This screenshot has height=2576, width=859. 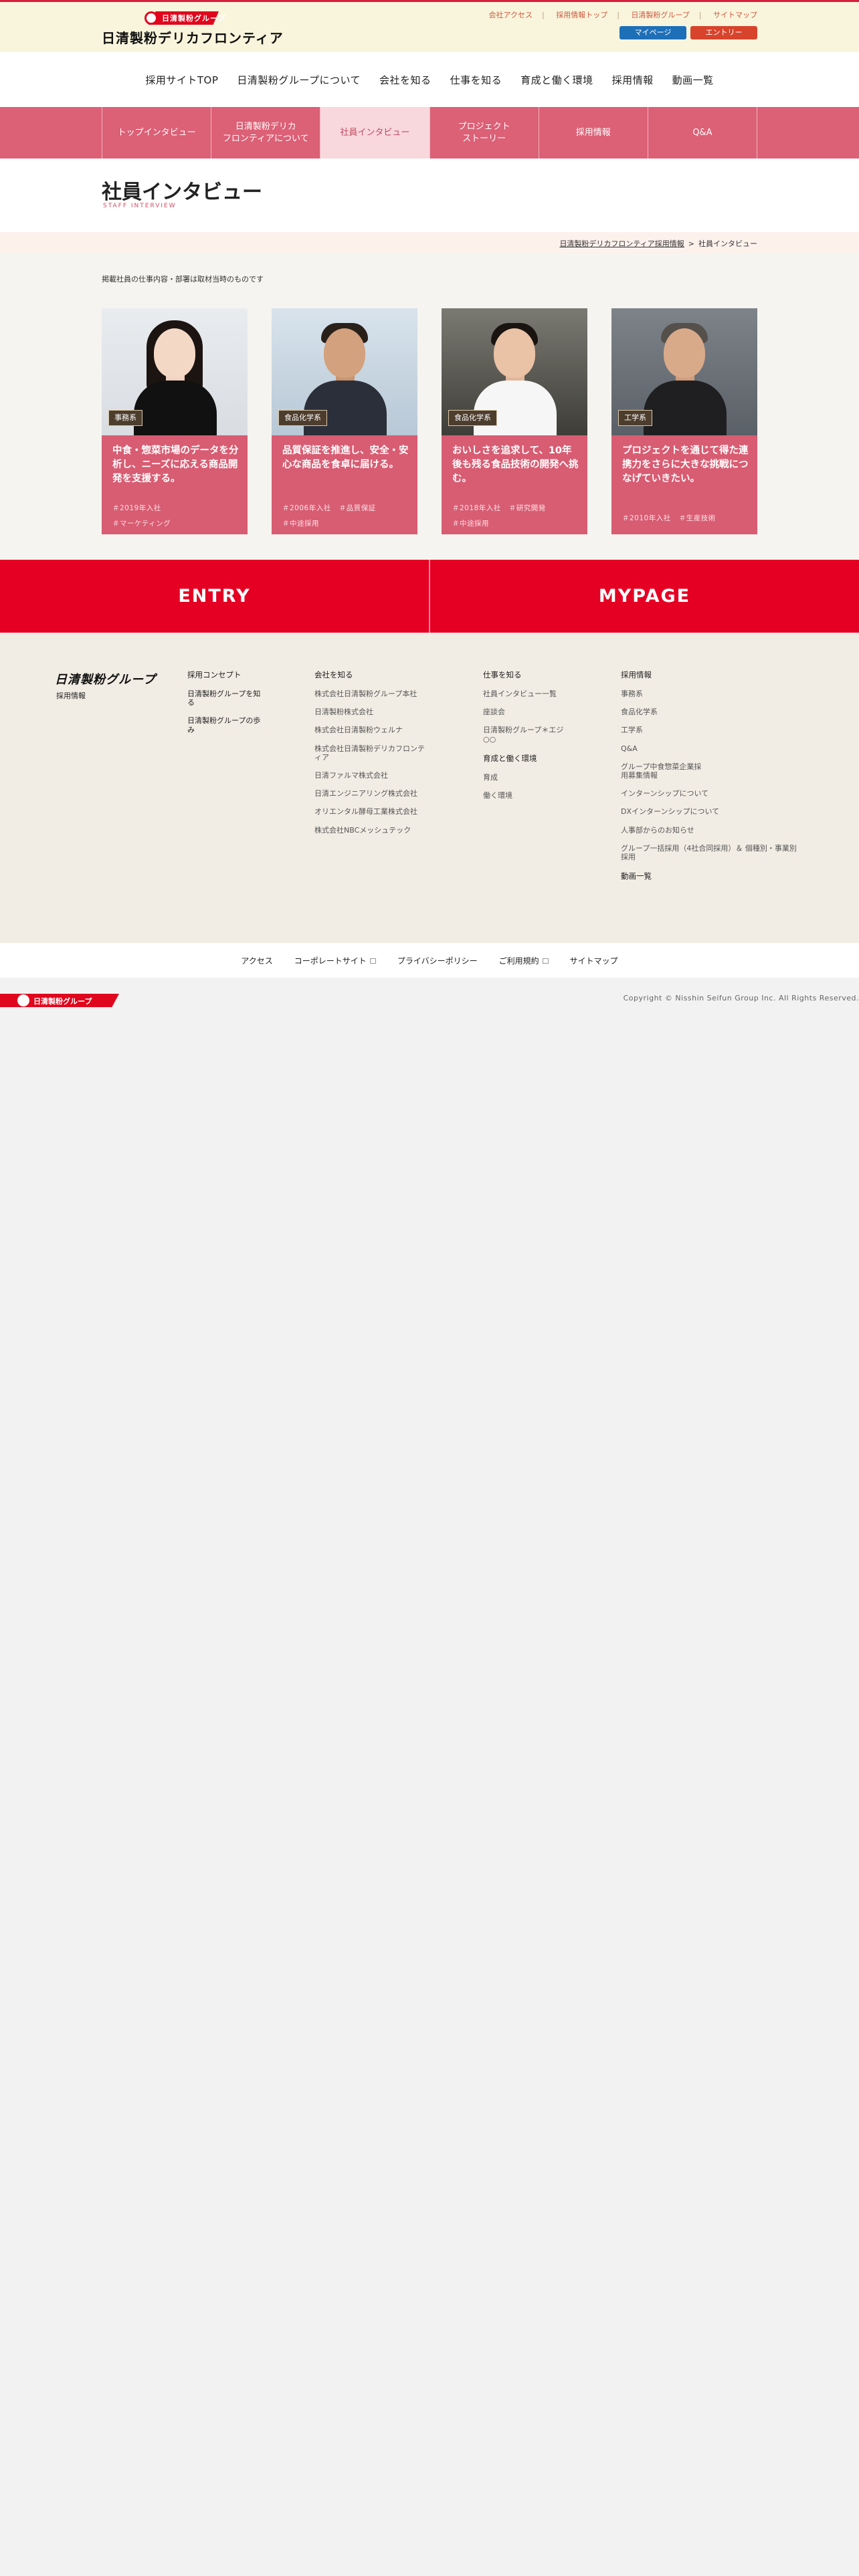 What do you see at coordinates (518, 517) in the screenshot?
I see `card-tags: ＃2018年入社 ＃研究開発 ＃中途採用` at bounding box center [518, 517].